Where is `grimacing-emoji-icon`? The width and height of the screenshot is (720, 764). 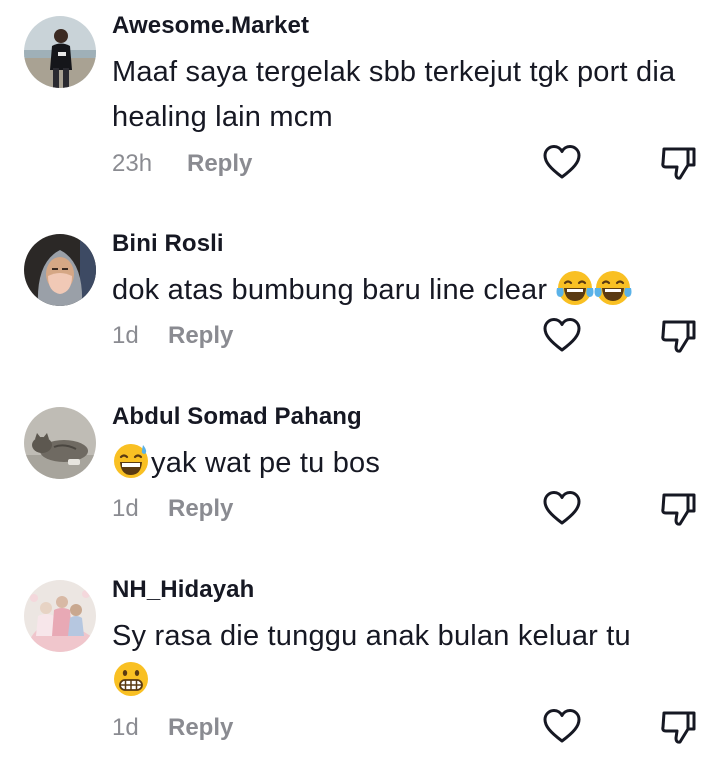 grimacing-emoji-icon is located at coordinates (131, 679).